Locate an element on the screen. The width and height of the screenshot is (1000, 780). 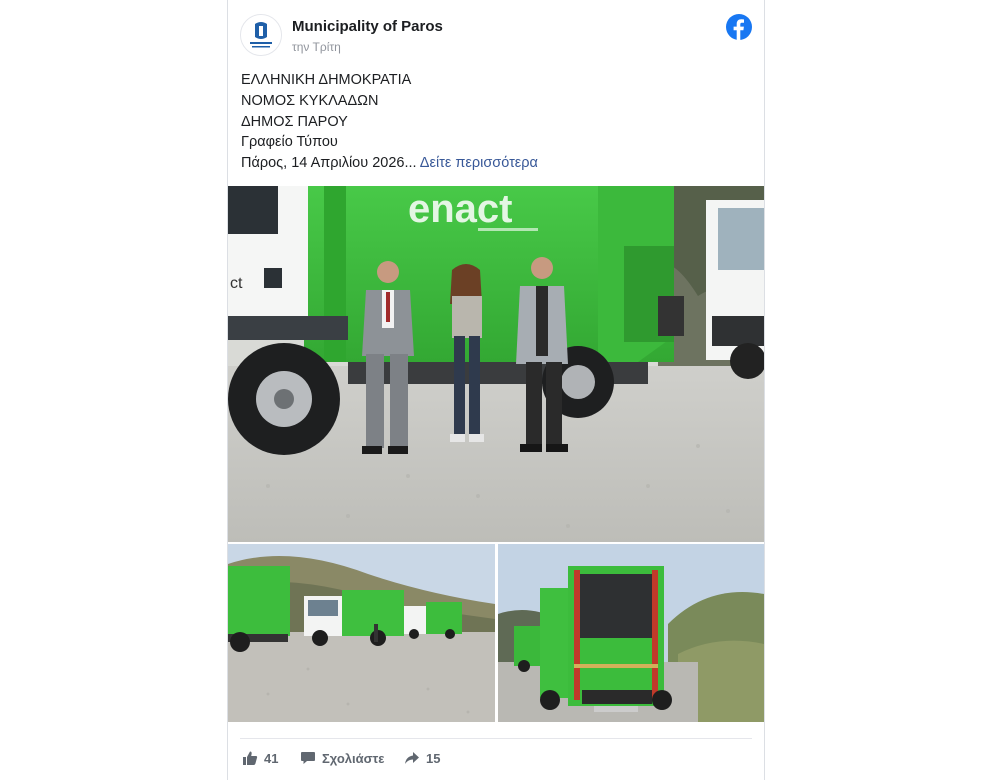
photo-trucks-lineup-image is located at coordinates (361, 633).